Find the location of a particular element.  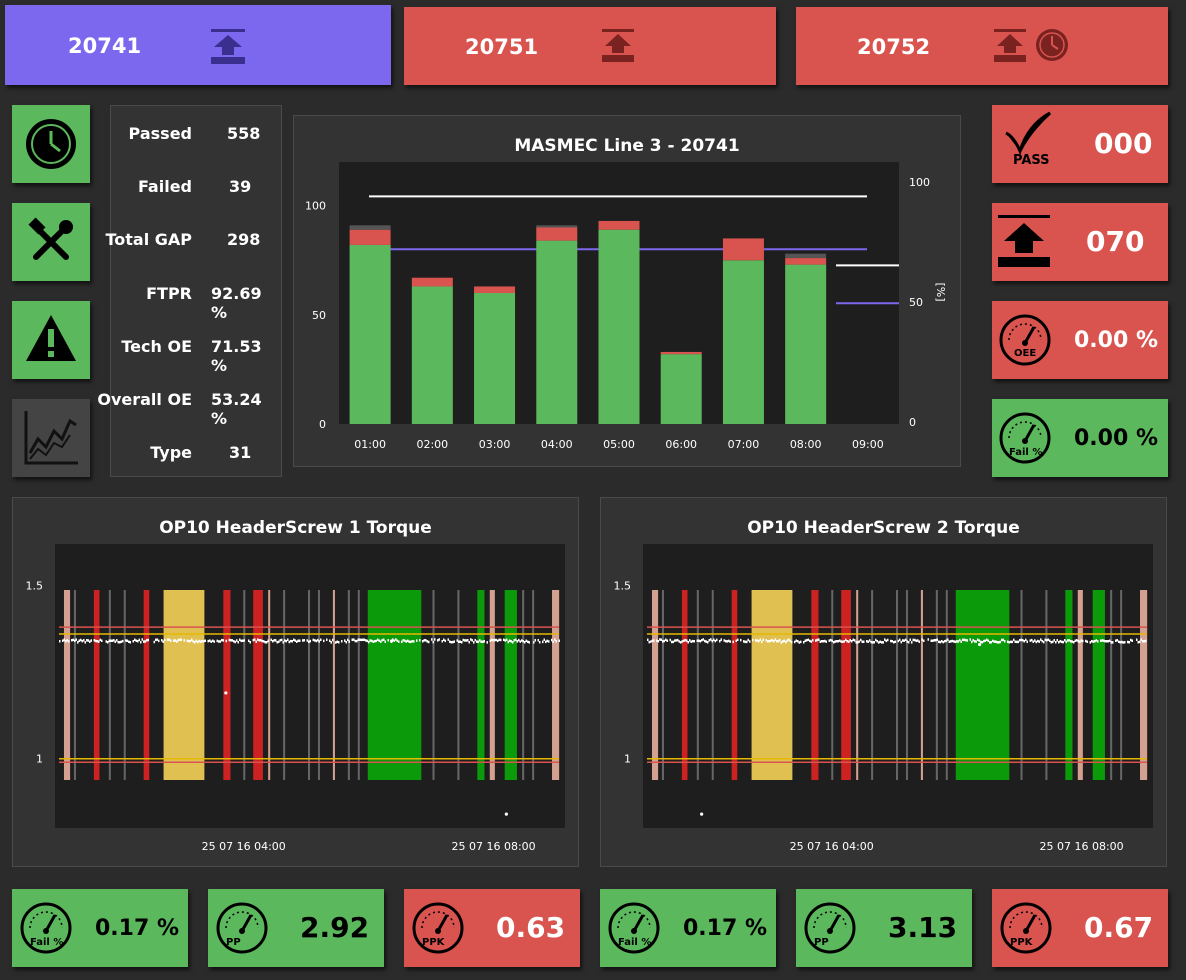

clock-icon is located at coordinates (51, 144).